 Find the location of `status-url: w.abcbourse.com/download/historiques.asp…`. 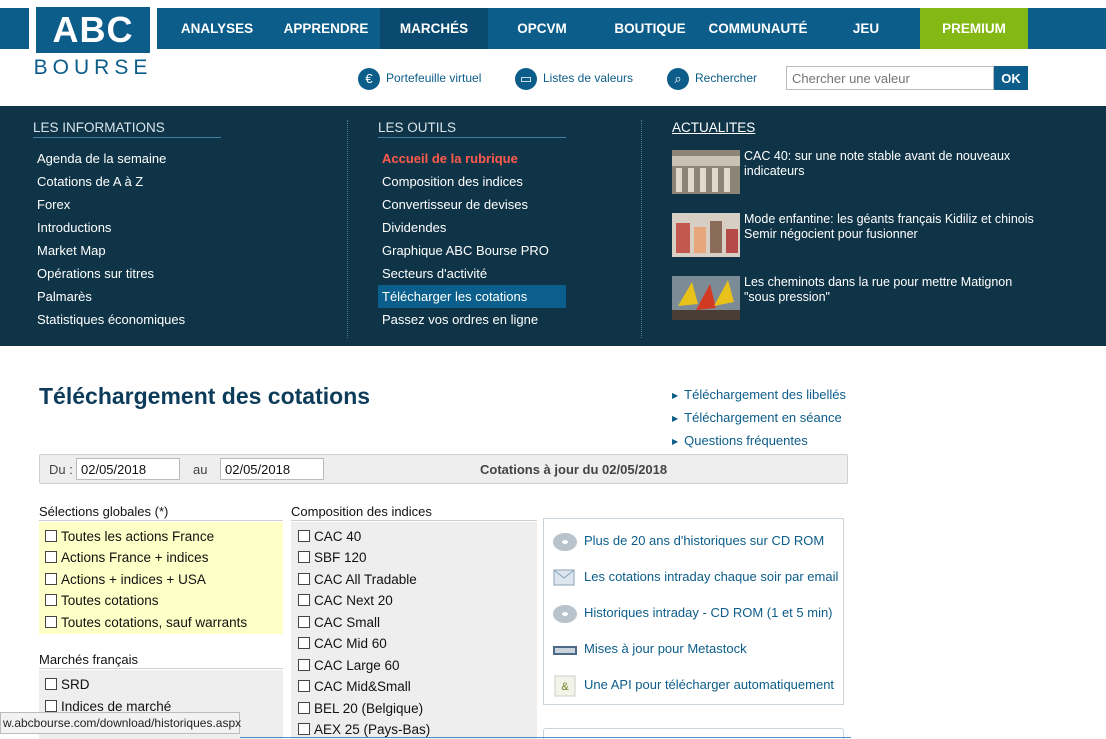

status-url: w.abcbourse.com/download/historiques.asp… is located at coordinates (120, 723).